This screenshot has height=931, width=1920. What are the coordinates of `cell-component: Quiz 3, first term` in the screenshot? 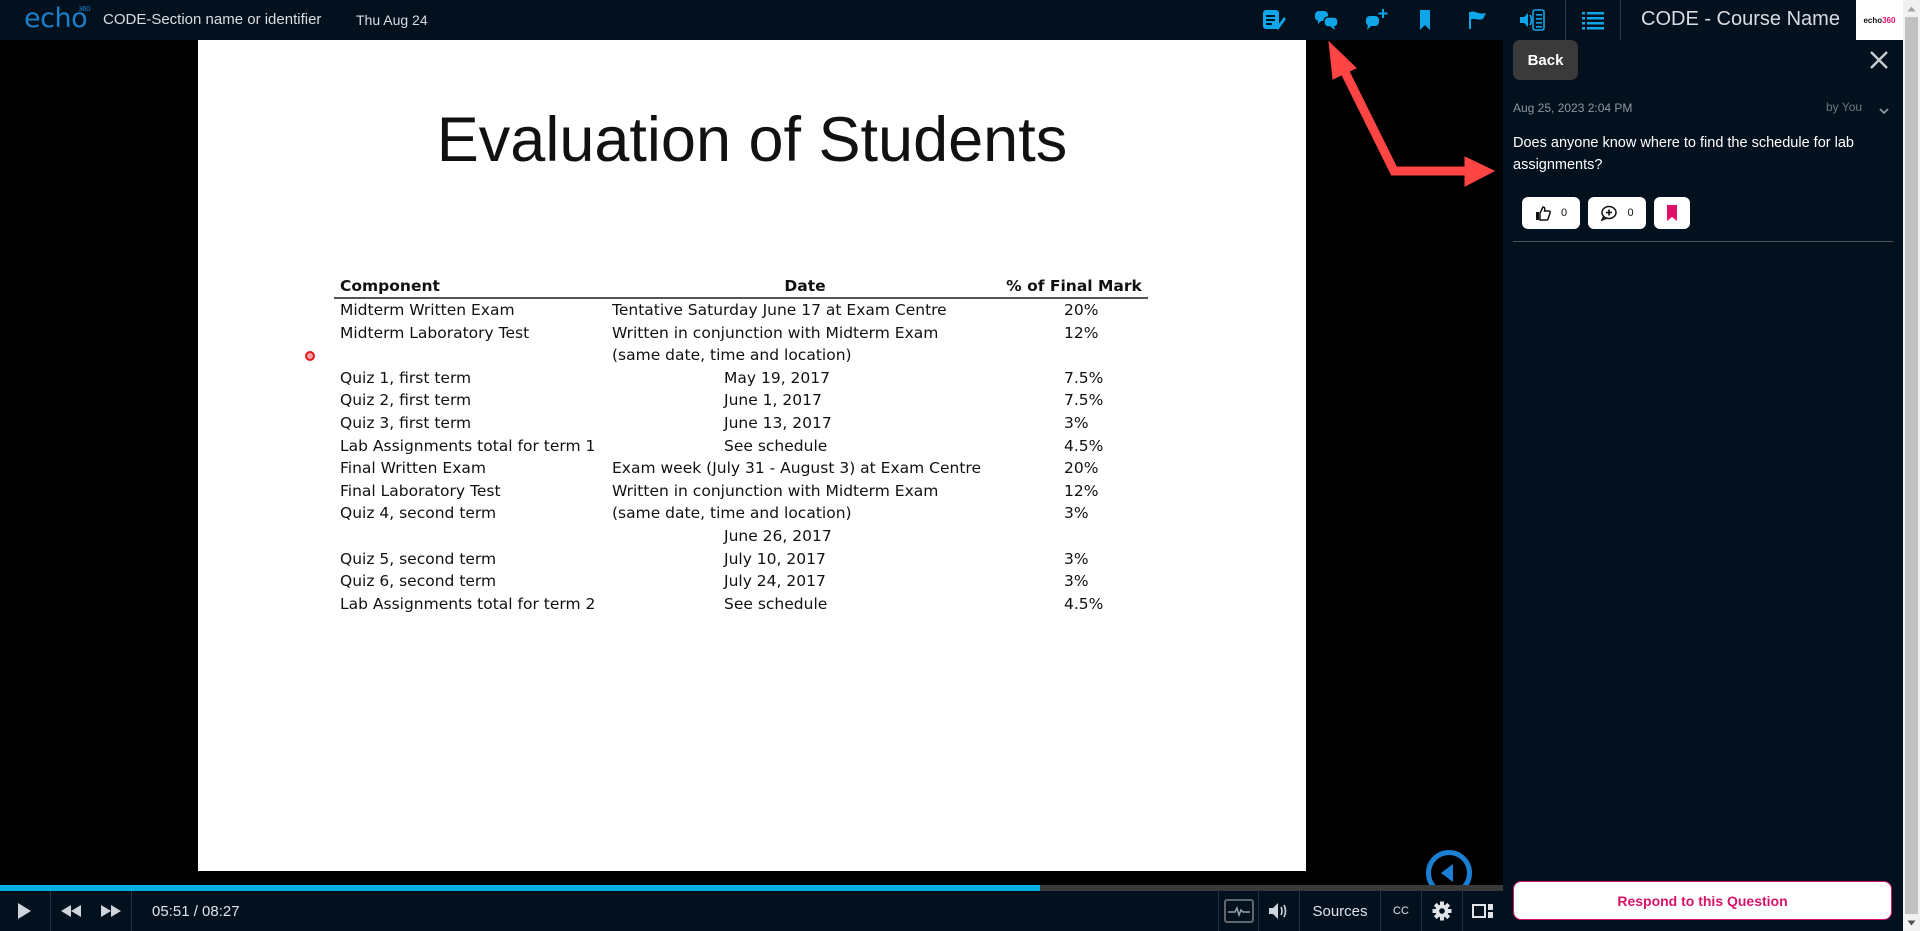 It's located at (406, 422).